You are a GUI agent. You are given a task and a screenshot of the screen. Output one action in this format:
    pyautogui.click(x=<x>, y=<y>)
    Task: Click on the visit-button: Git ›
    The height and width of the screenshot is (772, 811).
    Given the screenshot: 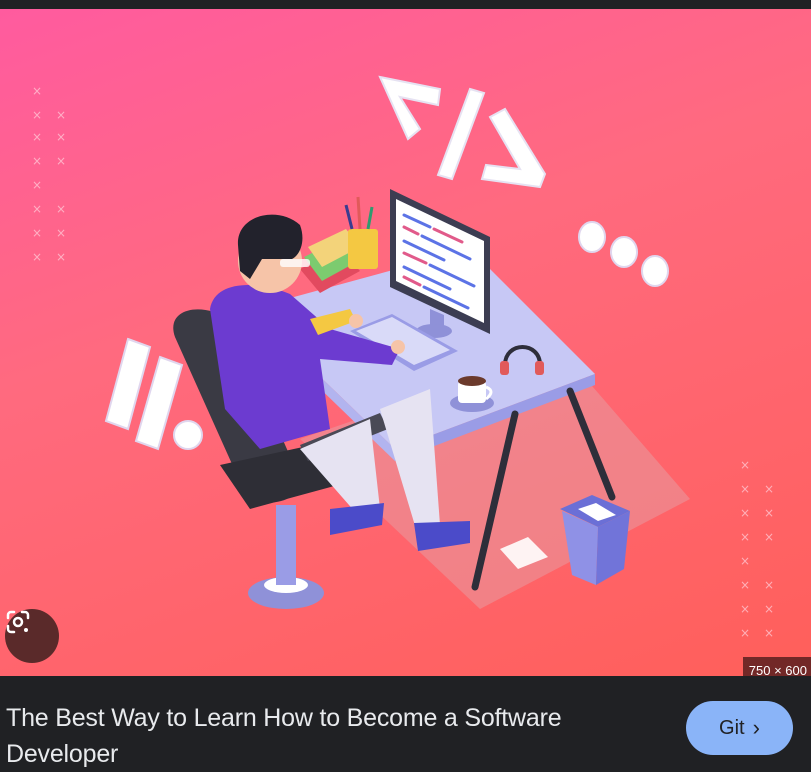 What is the action you would take?
    pyautogui.click(x=739, y=728)
    